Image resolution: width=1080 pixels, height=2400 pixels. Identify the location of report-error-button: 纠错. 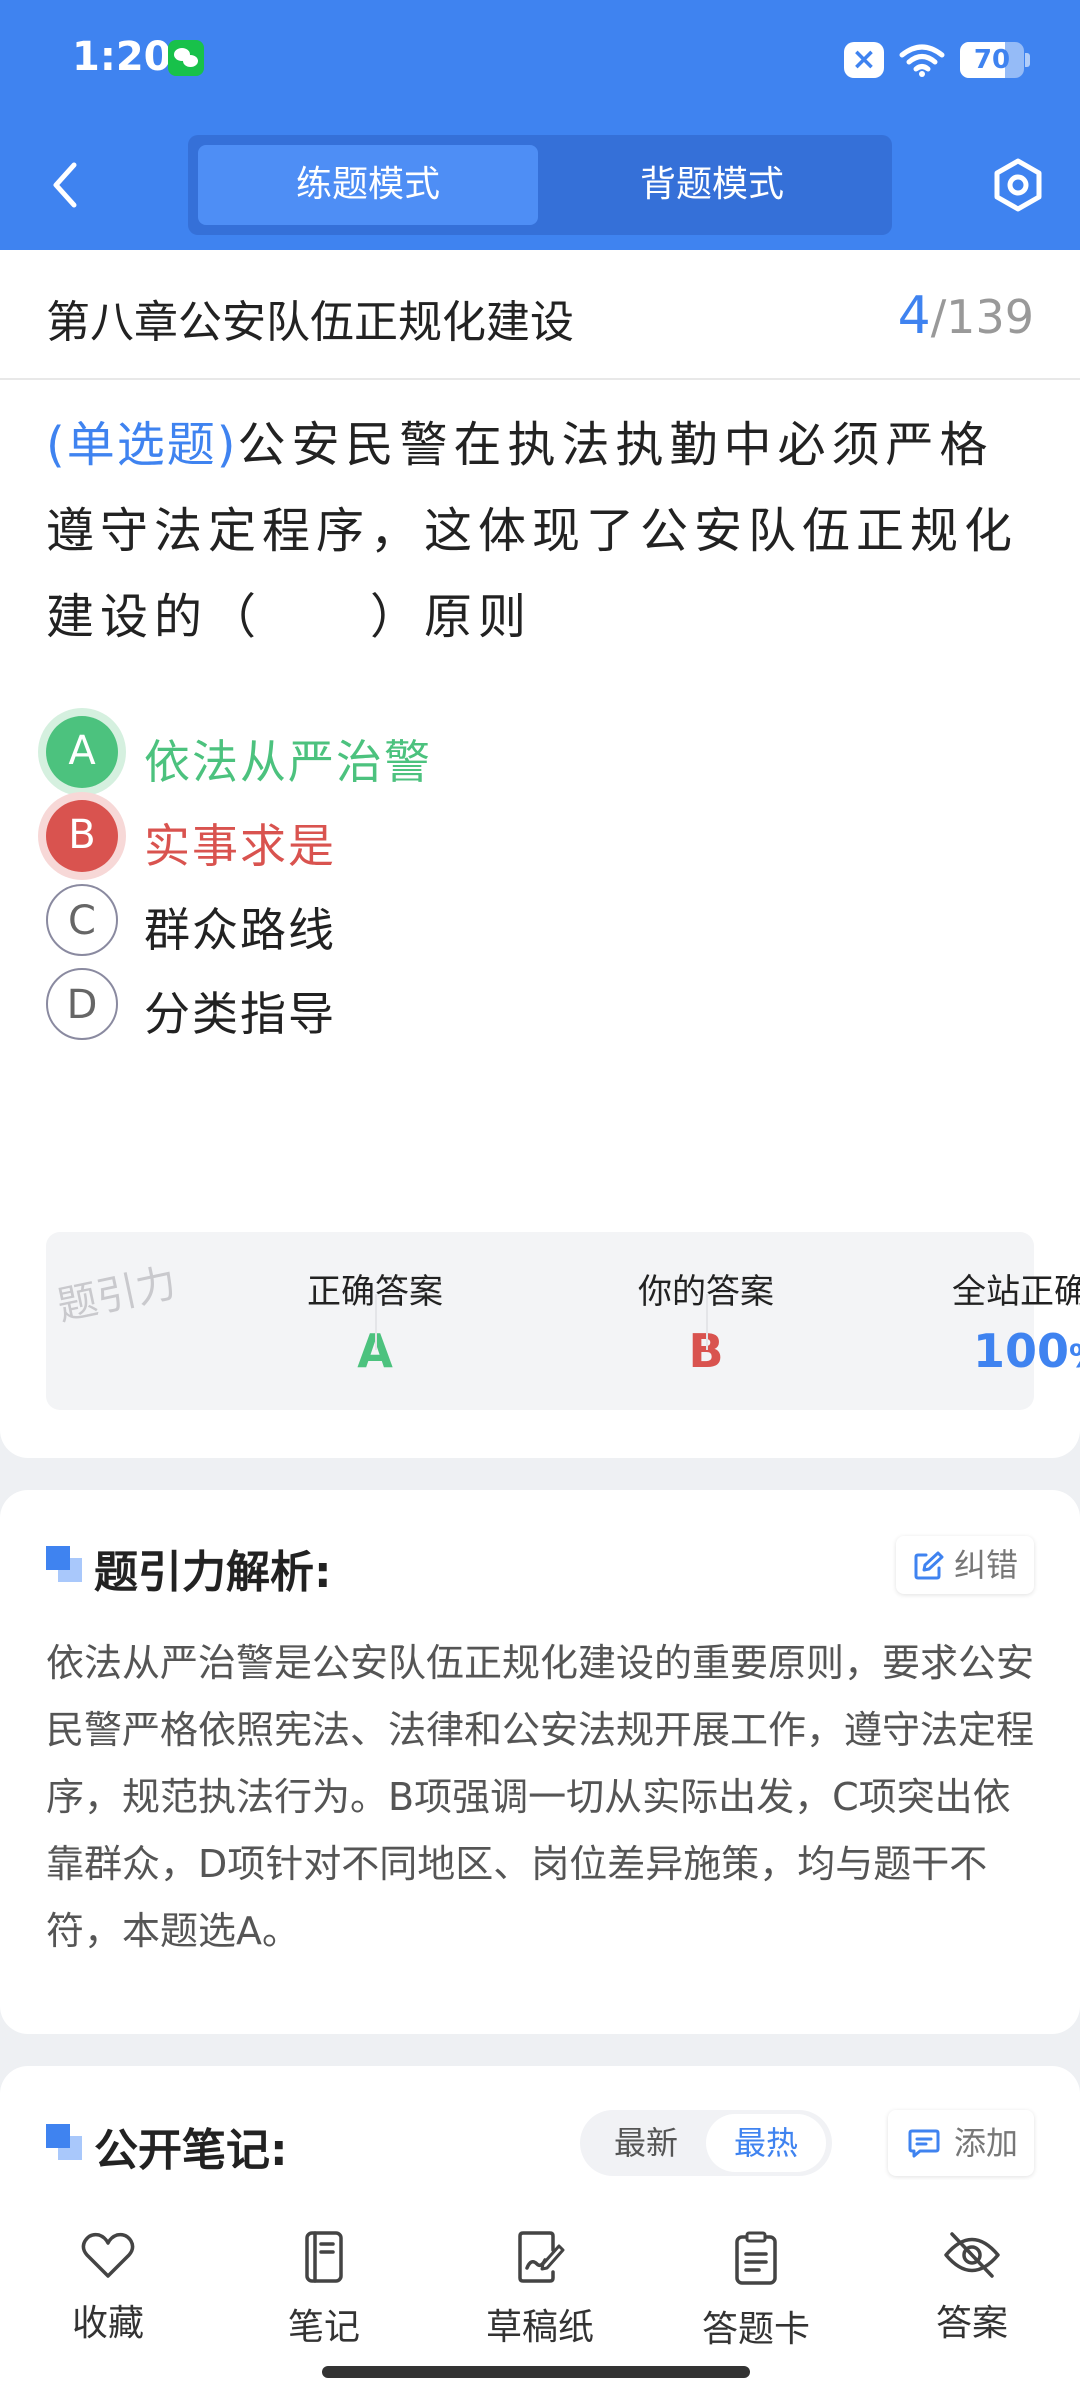
(965, 1565).